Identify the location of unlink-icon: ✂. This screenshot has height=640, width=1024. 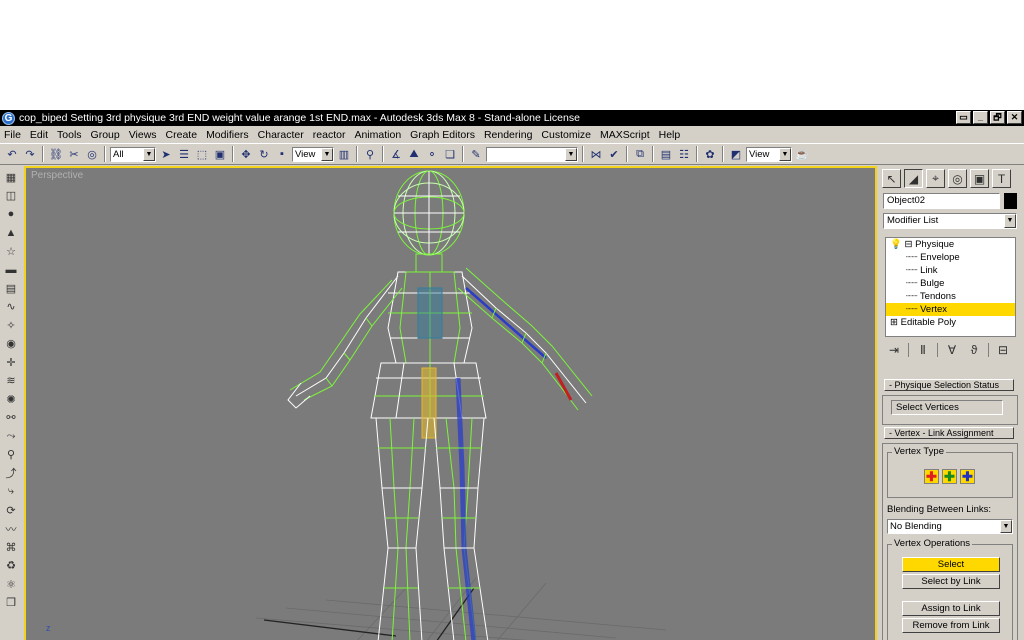
(74, 154).